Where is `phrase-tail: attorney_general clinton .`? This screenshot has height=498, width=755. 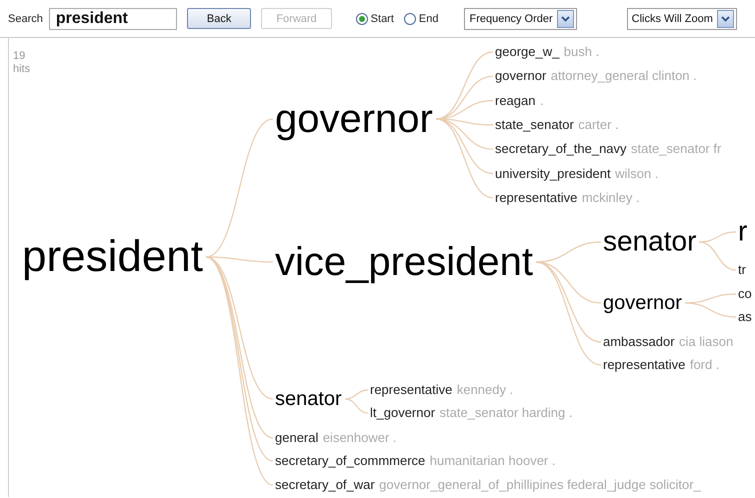 phrase-tail: attorney_general clinton . is located at coordinates (623, 76).